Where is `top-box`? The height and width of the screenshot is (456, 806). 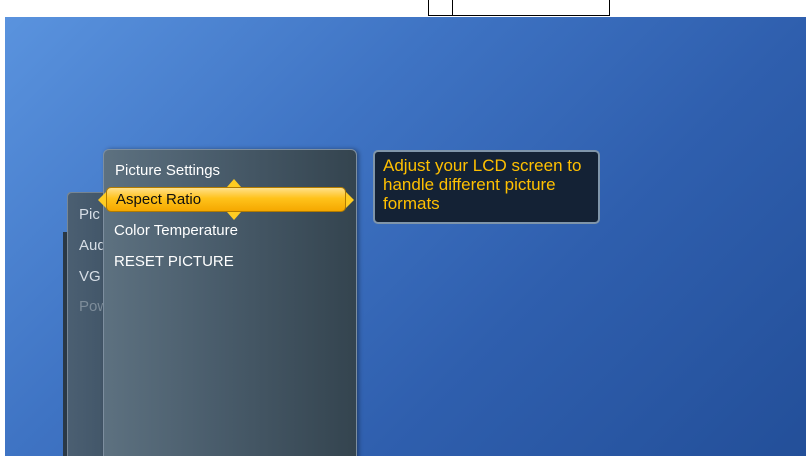
top-box is located at coordinates (519, 8).